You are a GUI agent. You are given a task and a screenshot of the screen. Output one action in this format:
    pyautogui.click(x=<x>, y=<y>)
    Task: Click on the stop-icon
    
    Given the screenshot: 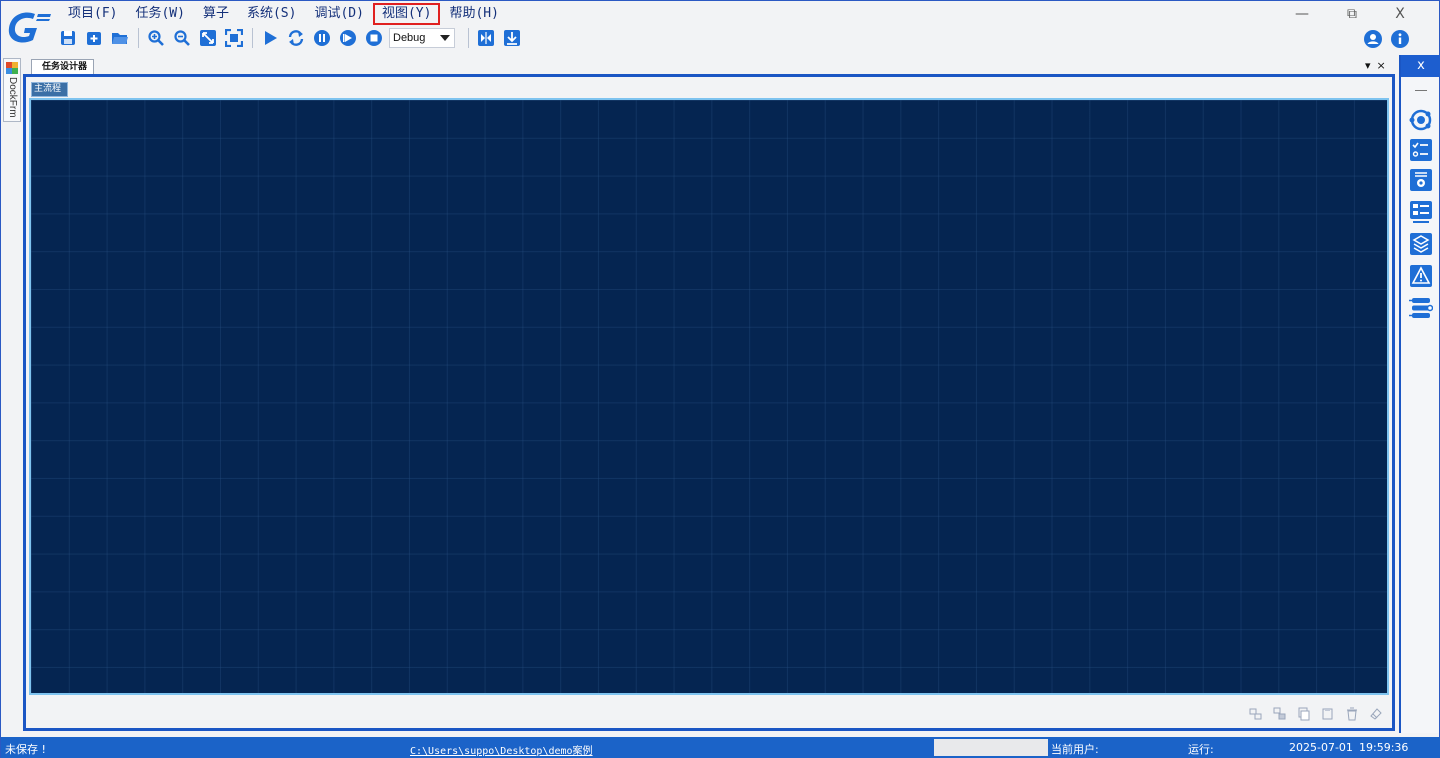 What is the action you would take?
    pyautogui.click(x=374, y=38)
    